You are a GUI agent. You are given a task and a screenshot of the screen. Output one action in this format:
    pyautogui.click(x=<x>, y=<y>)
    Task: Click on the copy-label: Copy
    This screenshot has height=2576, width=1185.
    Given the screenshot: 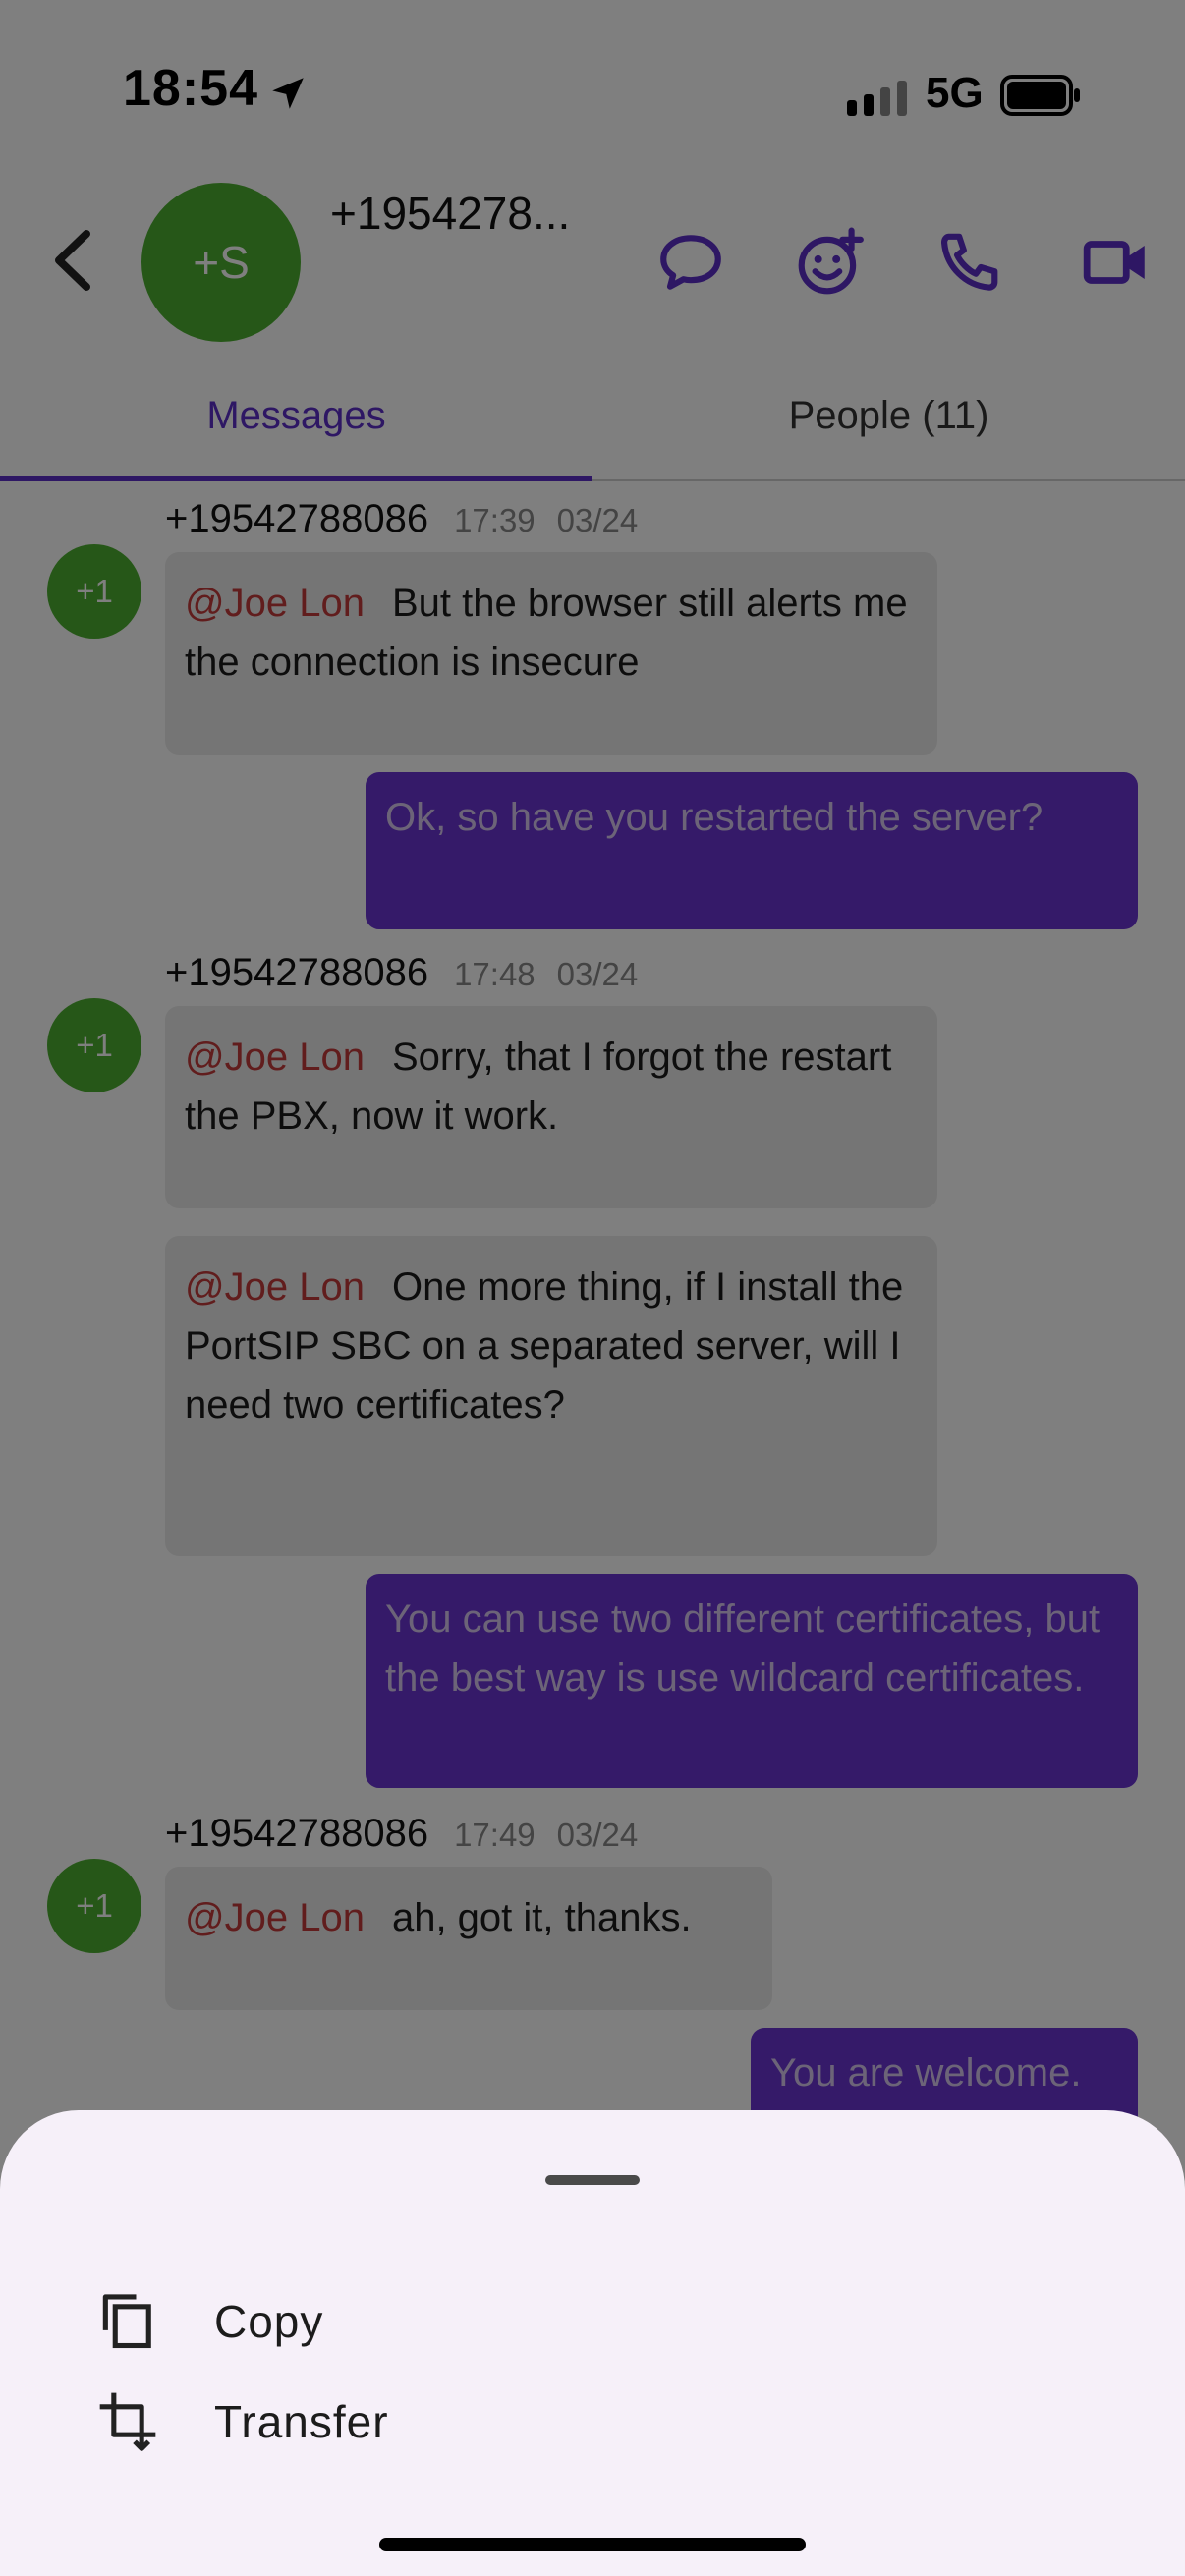 What is the action you would take?
    pyautogui.click(x=269, y=2321)
    